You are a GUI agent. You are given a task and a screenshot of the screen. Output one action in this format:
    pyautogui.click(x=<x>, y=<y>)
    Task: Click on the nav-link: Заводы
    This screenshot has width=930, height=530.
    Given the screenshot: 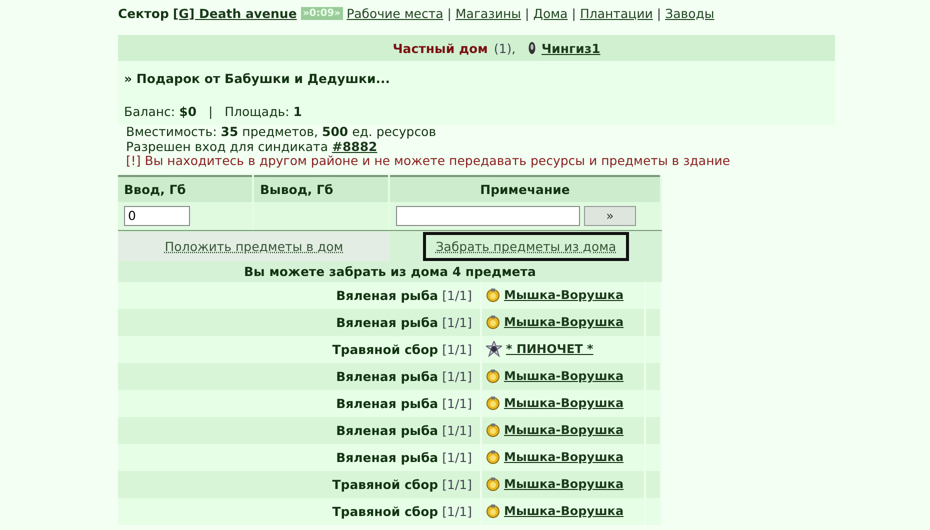 What is the action you would take?
    pyautogui.click(x=689, y=13)
    